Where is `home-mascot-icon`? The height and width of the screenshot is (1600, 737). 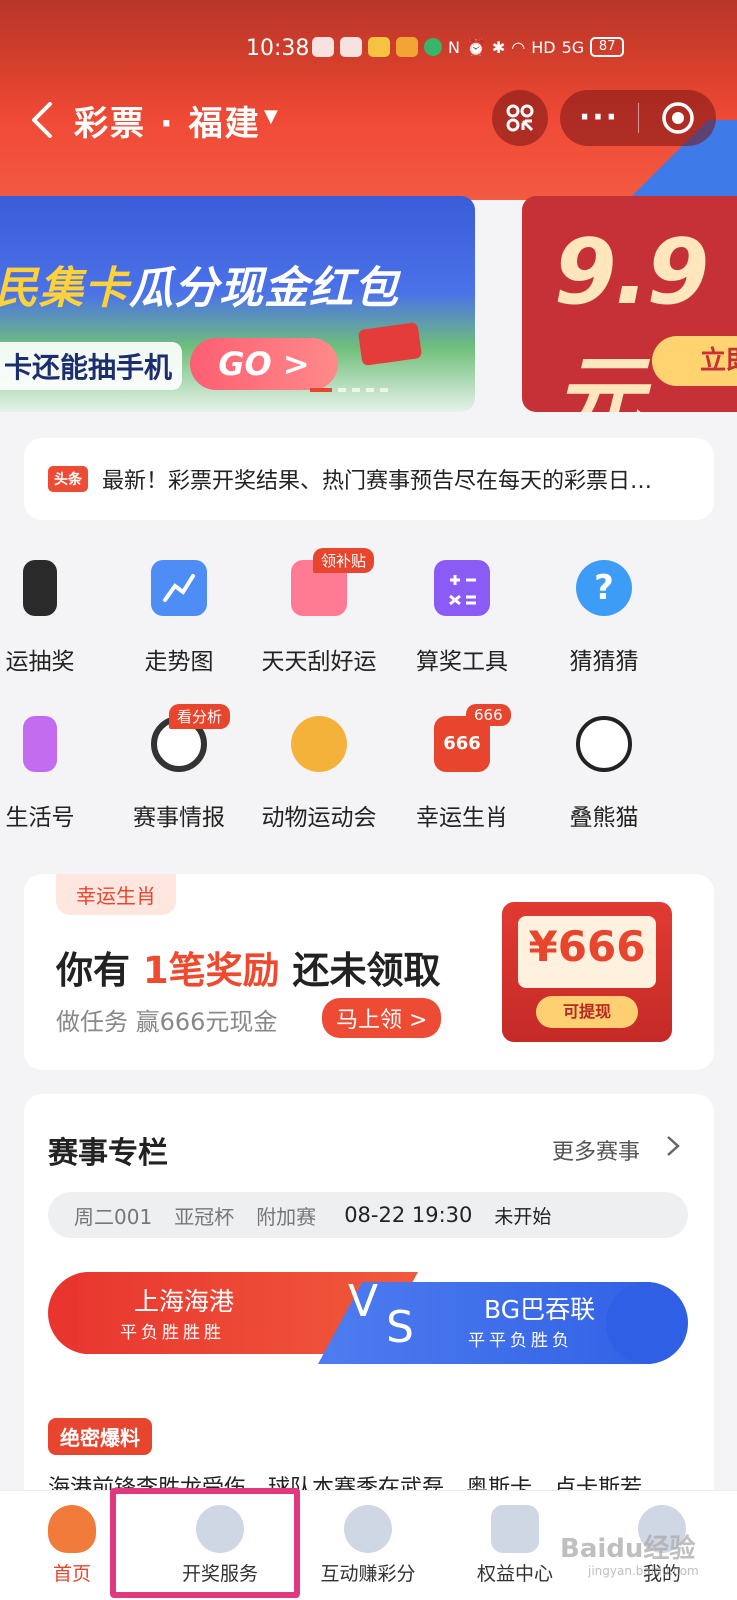
home-mascot-icon is located at coordinates (72, 1529).